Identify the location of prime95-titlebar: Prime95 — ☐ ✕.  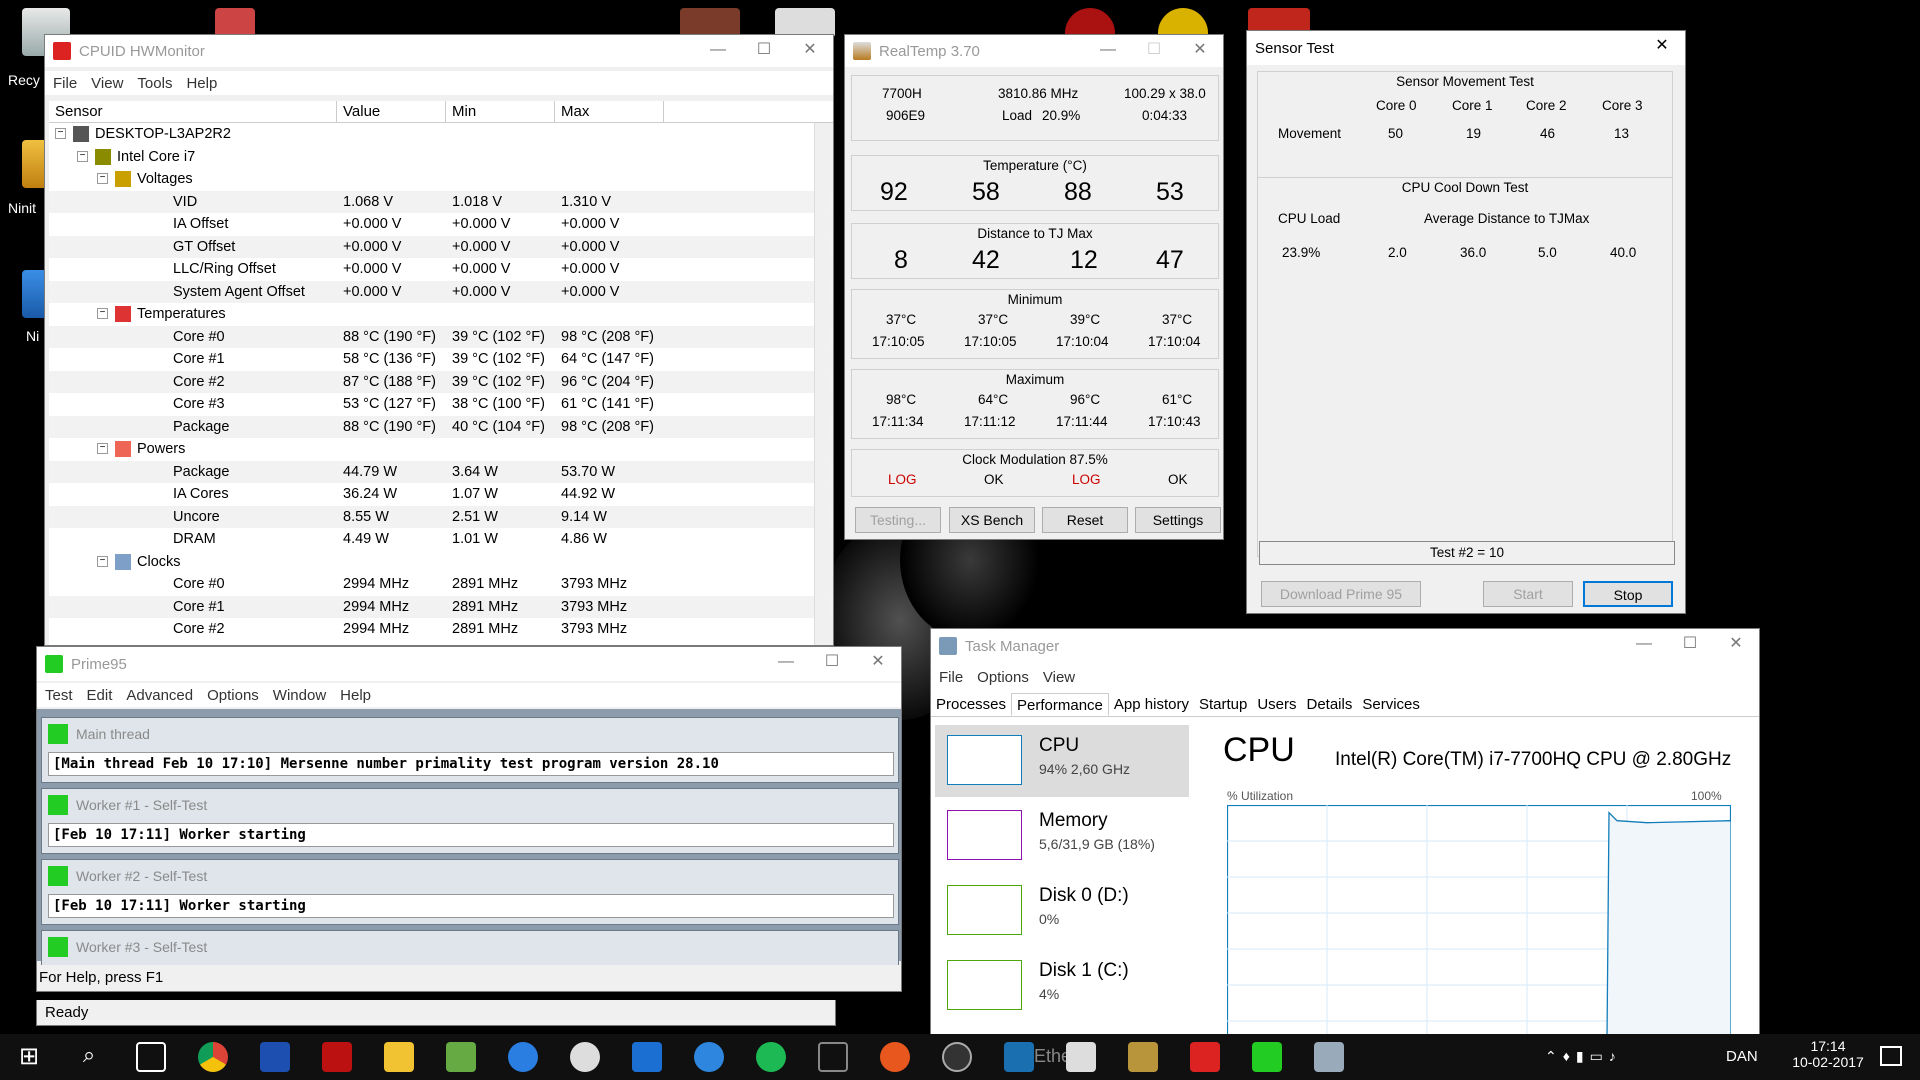
(469, 664).